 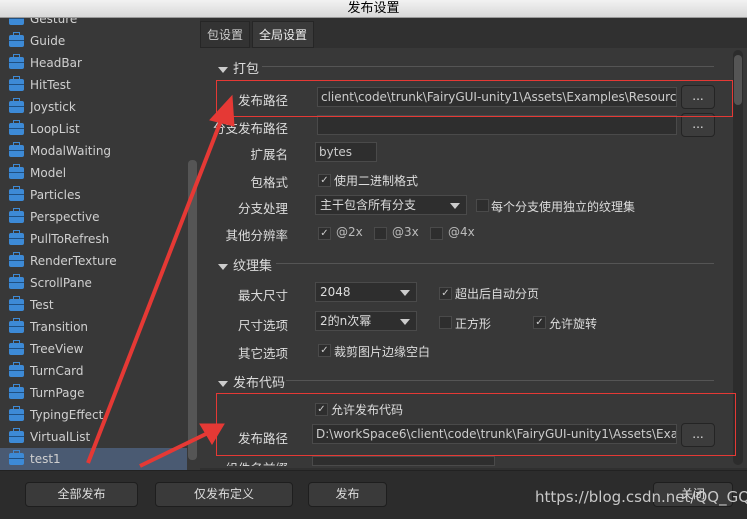 I want to click on publish-all-button: 全部发布, so click(x=81, y=494).